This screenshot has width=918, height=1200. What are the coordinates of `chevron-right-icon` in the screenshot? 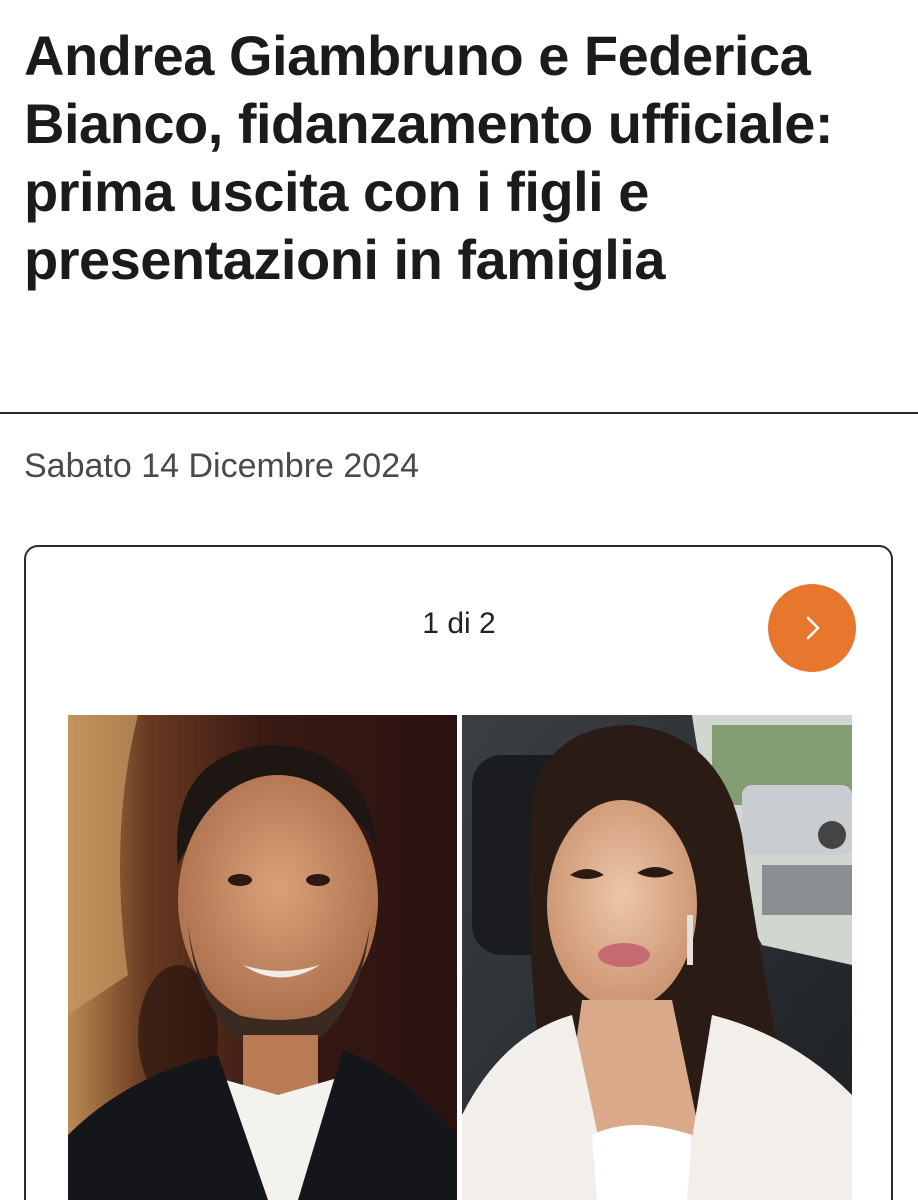 It's located at (813, 628).